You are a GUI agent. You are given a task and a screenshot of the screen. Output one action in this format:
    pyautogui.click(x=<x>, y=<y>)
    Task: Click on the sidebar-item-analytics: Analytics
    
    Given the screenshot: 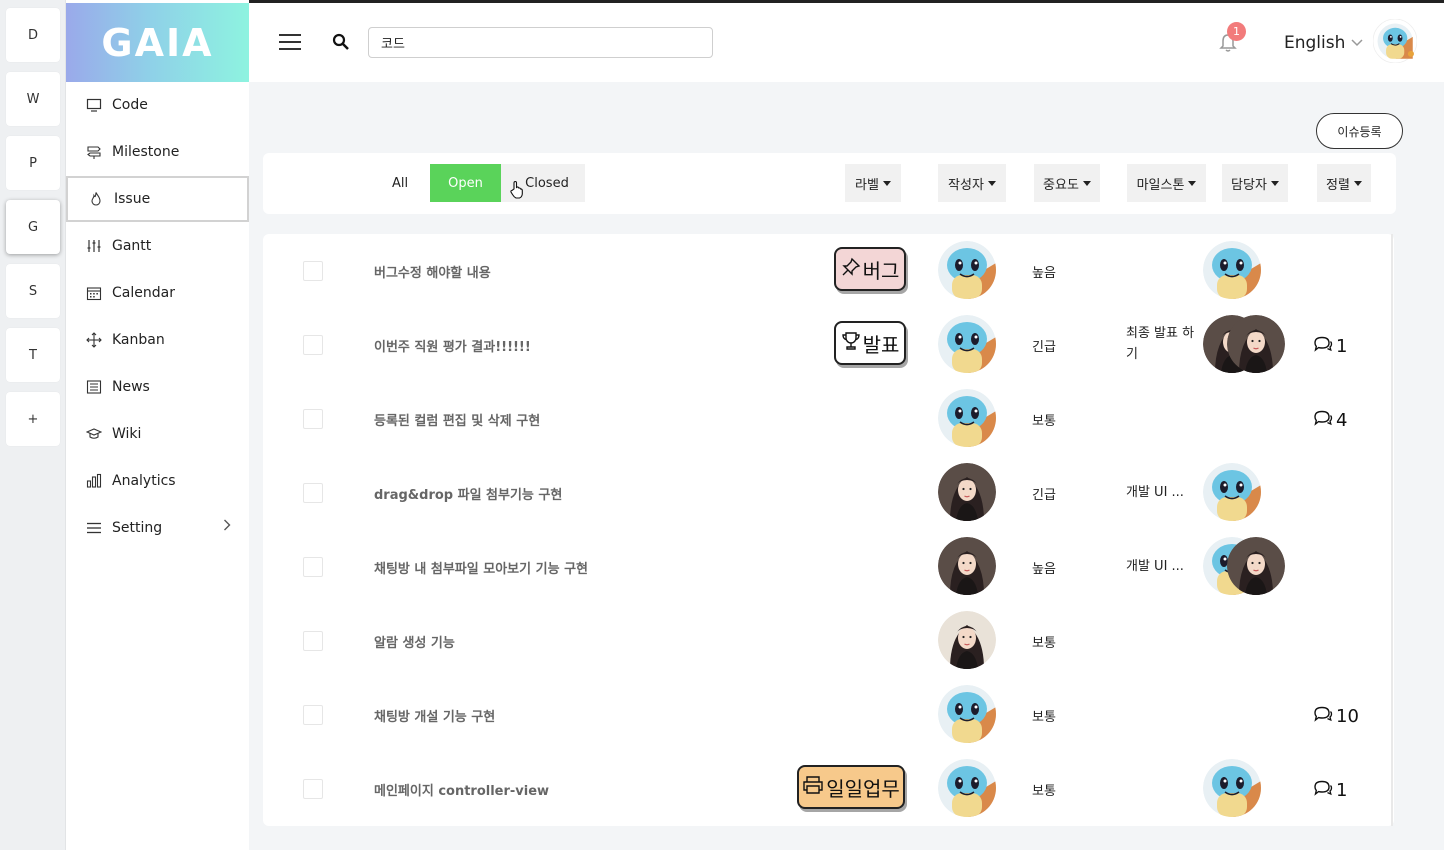 What is the action you would take?
    pyautogui.click(x=157, y=481)
    